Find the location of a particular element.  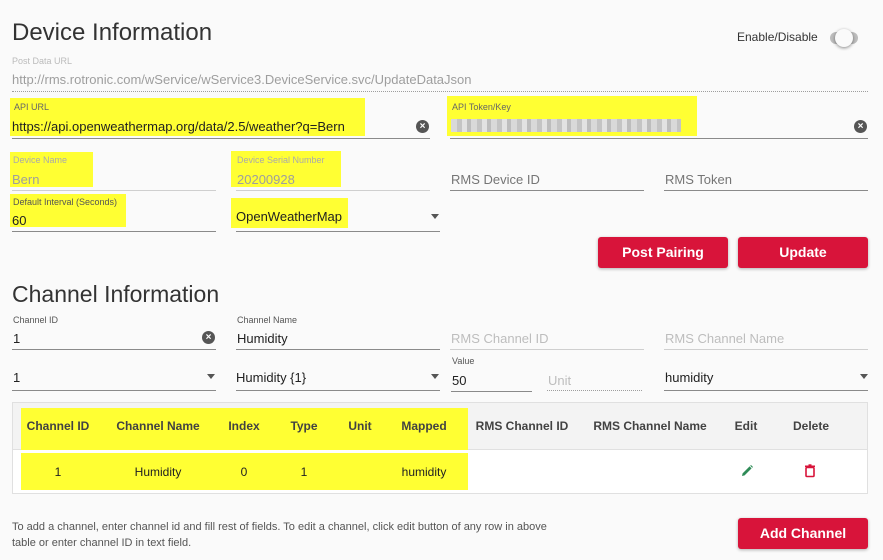

channel-name-input: Humidity is located at coordinates (262, 338).